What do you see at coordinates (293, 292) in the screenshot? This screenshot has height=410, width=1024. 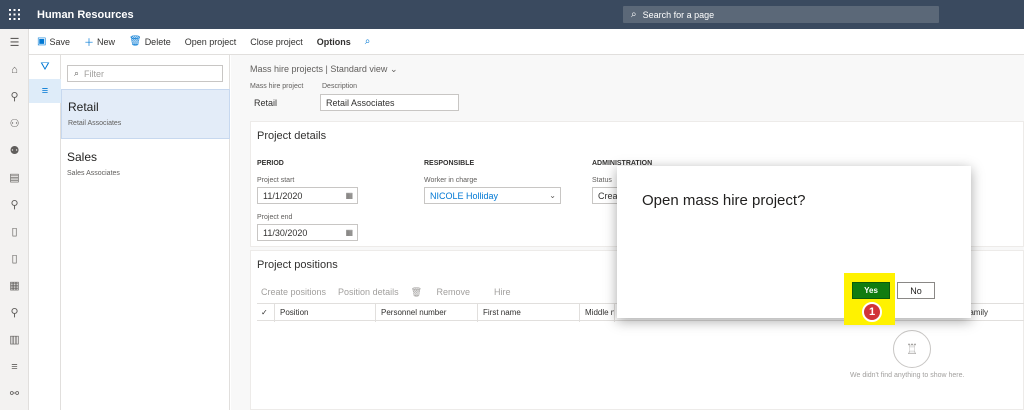 I see `create-positions-button: Create positions` at bounding box center [293, 292].